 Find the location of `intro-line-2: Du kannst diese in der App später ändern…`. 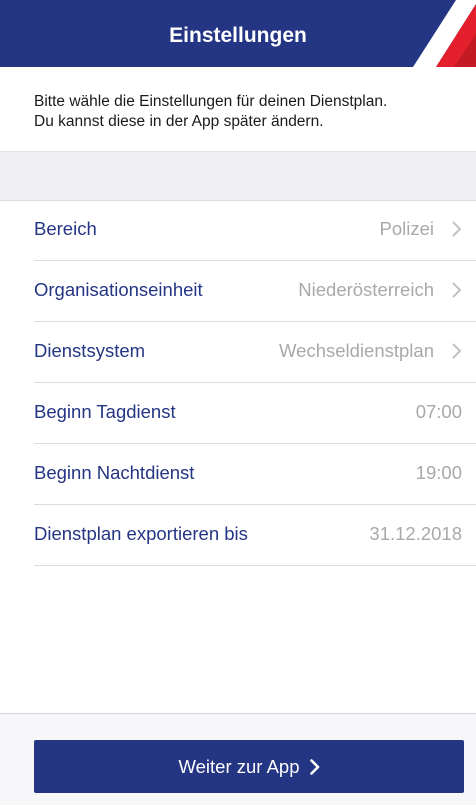

intro-line-2: Du kannst diese in der App später ändern… is located at coordinates (179, 121).